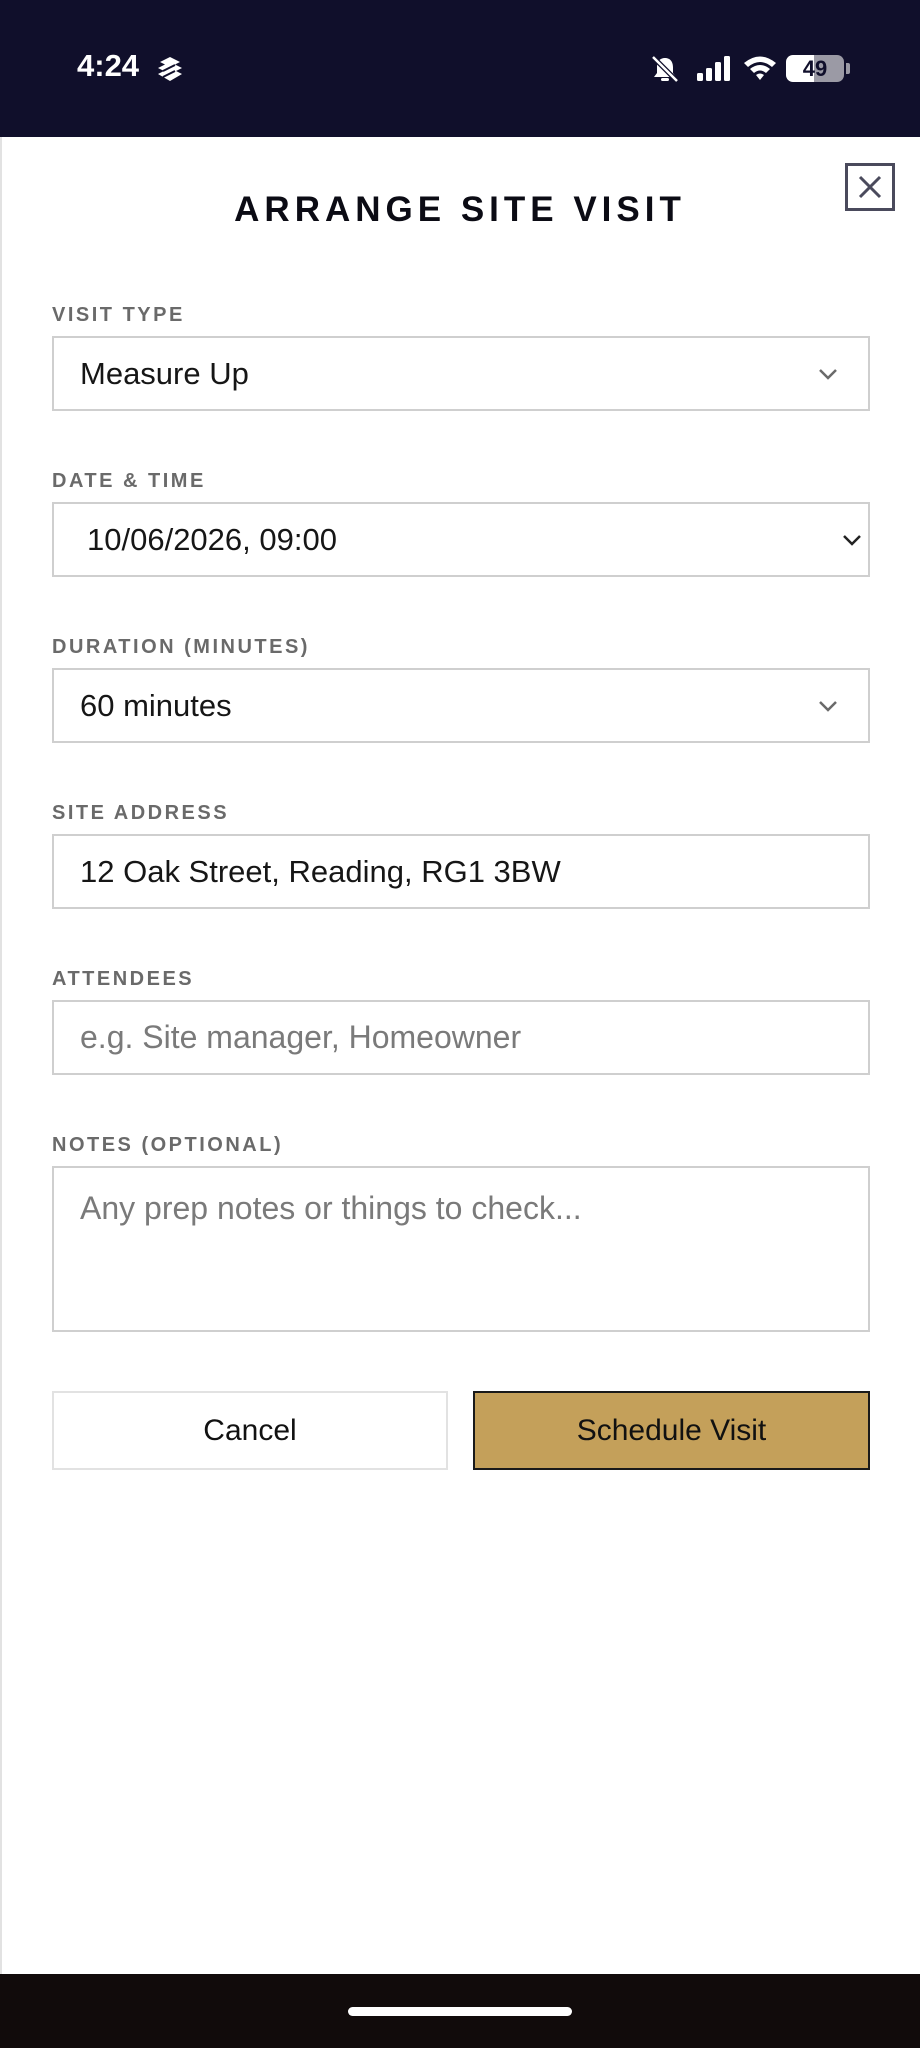 The height and width of the screenshot is (2048, 920). Describe the element at coordinates (461, 539) in the screenshot. I see `date-time-field: 10/06/2026, 09:00` at that location.